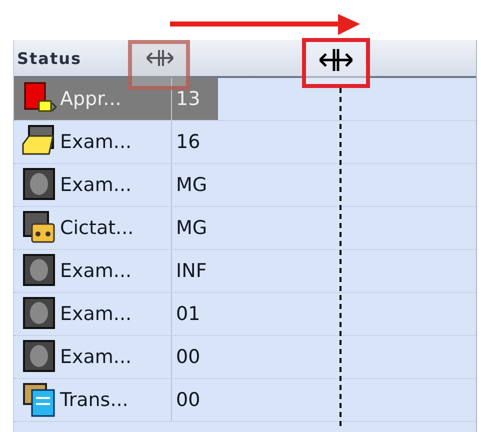 Image resolution: width=481 pixels, height=432 pixels. What do you see at coordinates (40, 400) in the screenshot?
I see `document-icon` at bounding box center [40, 400].